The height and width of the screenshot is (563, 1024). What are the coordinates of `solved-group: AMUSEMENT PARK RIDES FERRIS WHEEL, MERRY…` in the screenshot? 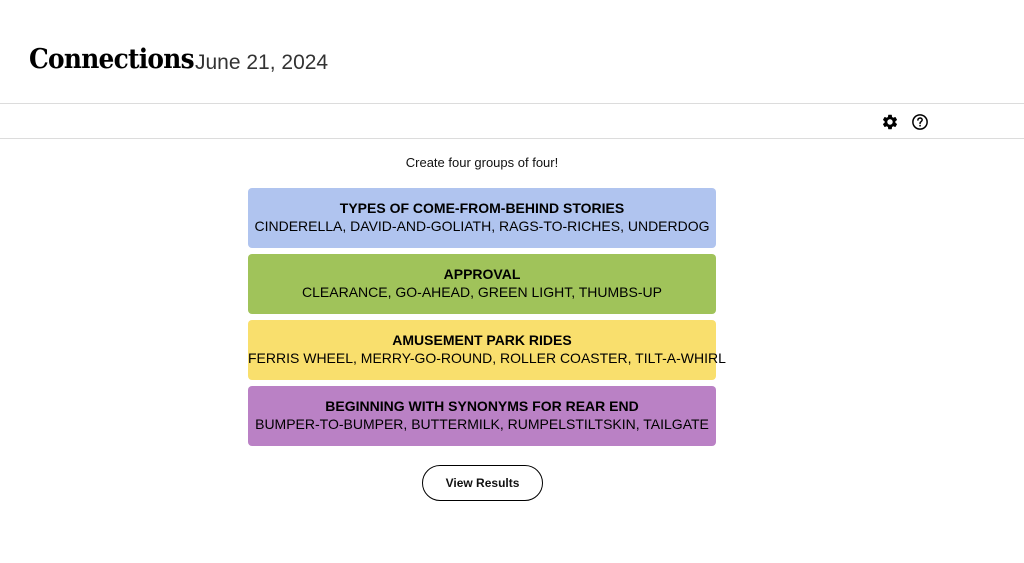 It's located at (487, 350).